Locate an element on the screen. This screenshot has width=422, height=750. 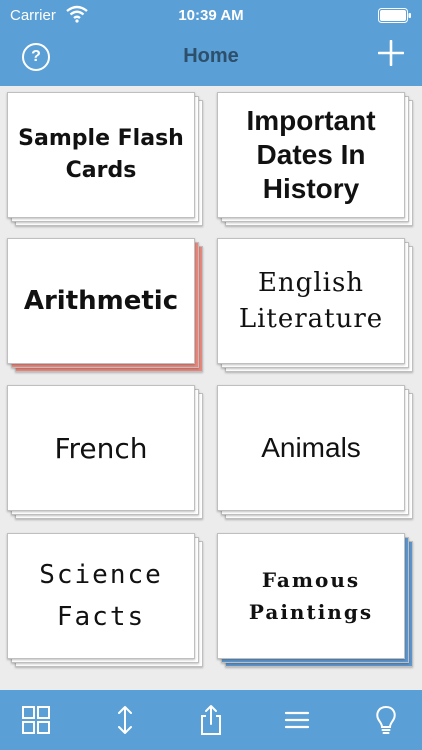
clock: 10:39 AM is located at coordinates (211, 15).